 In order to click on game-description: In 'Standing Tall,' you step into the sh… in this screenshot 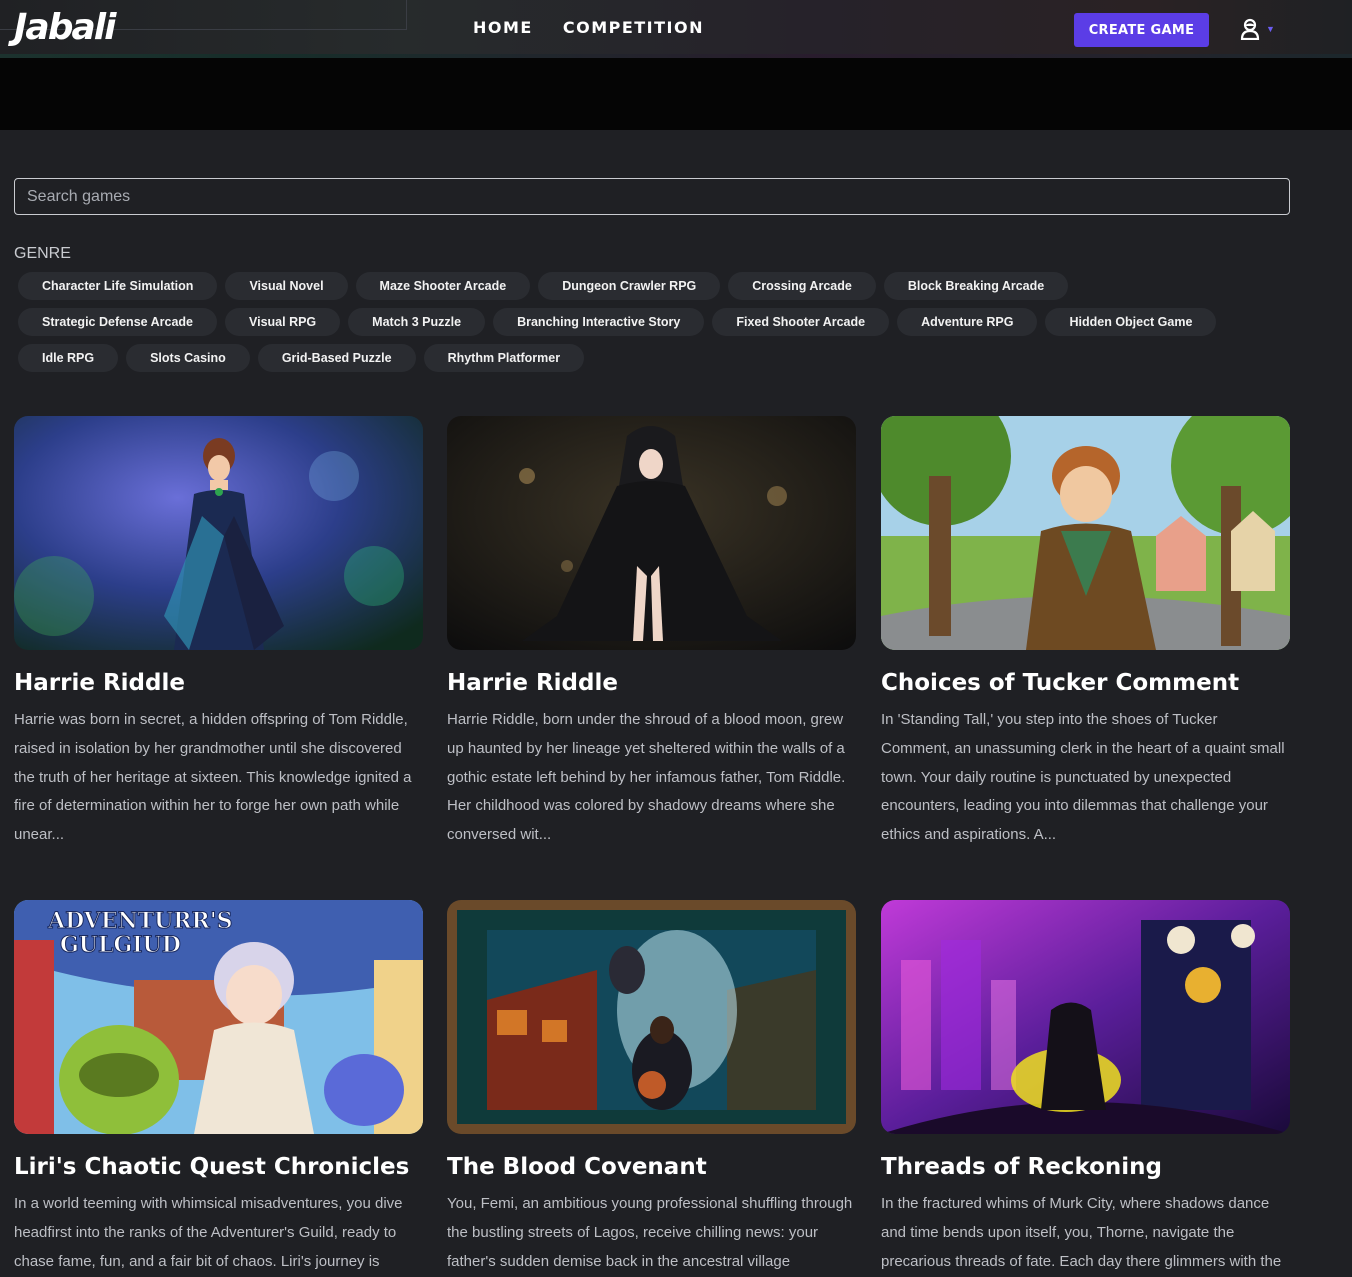, I will do `click(1083, 777)`.